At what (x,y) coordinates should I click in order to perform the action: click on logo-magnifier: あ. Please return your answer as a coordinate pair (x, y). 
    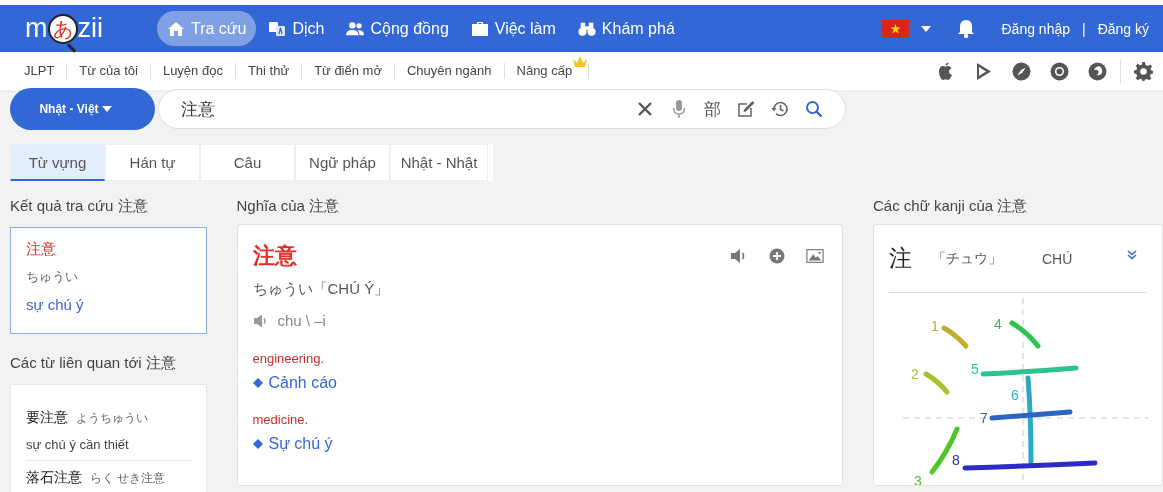
    Looking at the image, I should click on (62, 28).